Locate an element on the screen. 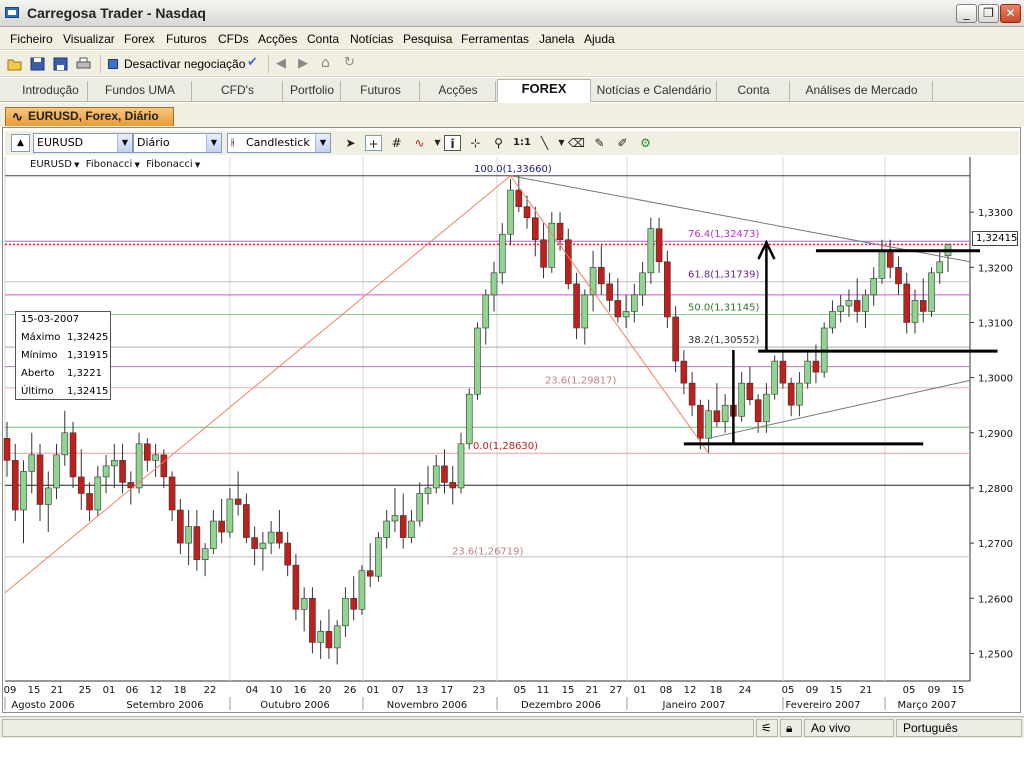 The width and height of the screenshot is (1024, 768). last-price-marker: 1,32415 is located at coordinates (995, 238).